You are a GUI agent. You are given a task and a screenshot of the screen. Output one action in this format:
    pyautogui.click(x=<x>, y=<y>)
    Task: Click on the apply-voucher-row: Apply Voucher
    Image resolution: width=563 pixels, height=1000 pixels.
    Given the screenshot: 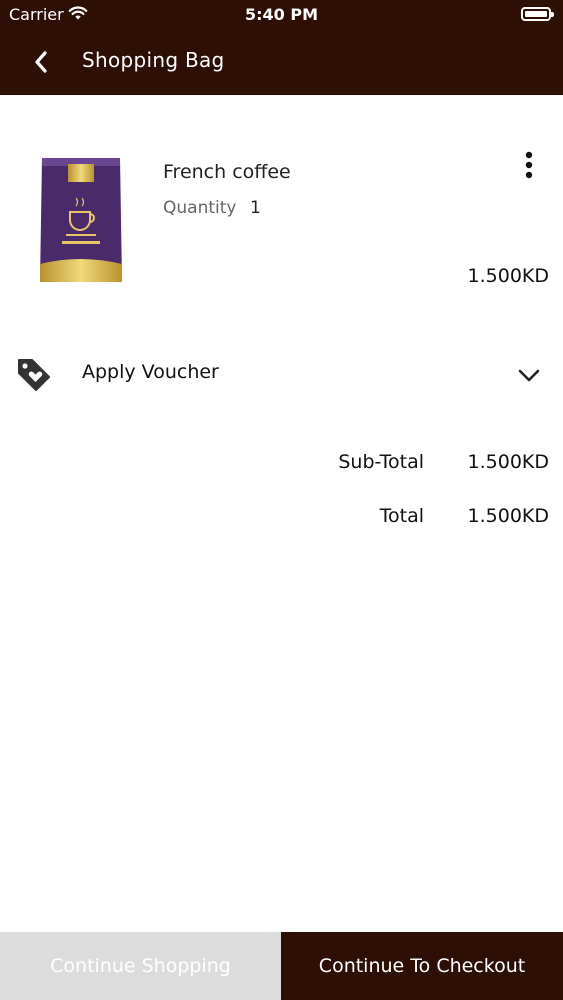 What is the action you would take?
    pyautogui.click(x=281, y=375)
    